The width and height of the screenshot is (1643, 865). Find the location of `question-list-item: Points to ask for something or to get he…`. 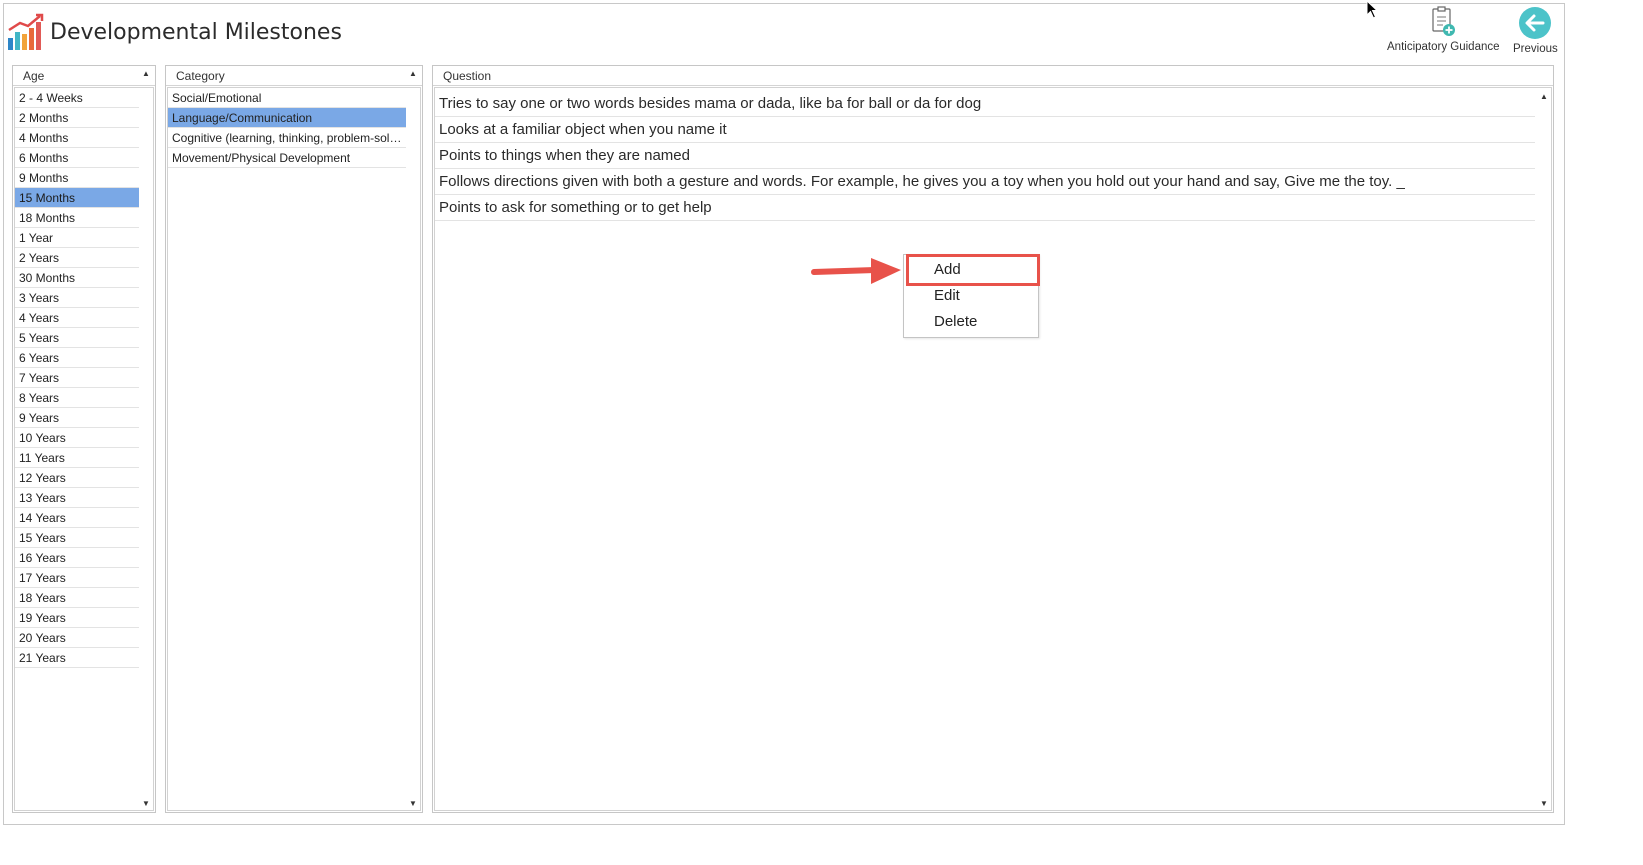

question-list-item: Points to ask for something or to get he… is located at coordinates (985, 208).